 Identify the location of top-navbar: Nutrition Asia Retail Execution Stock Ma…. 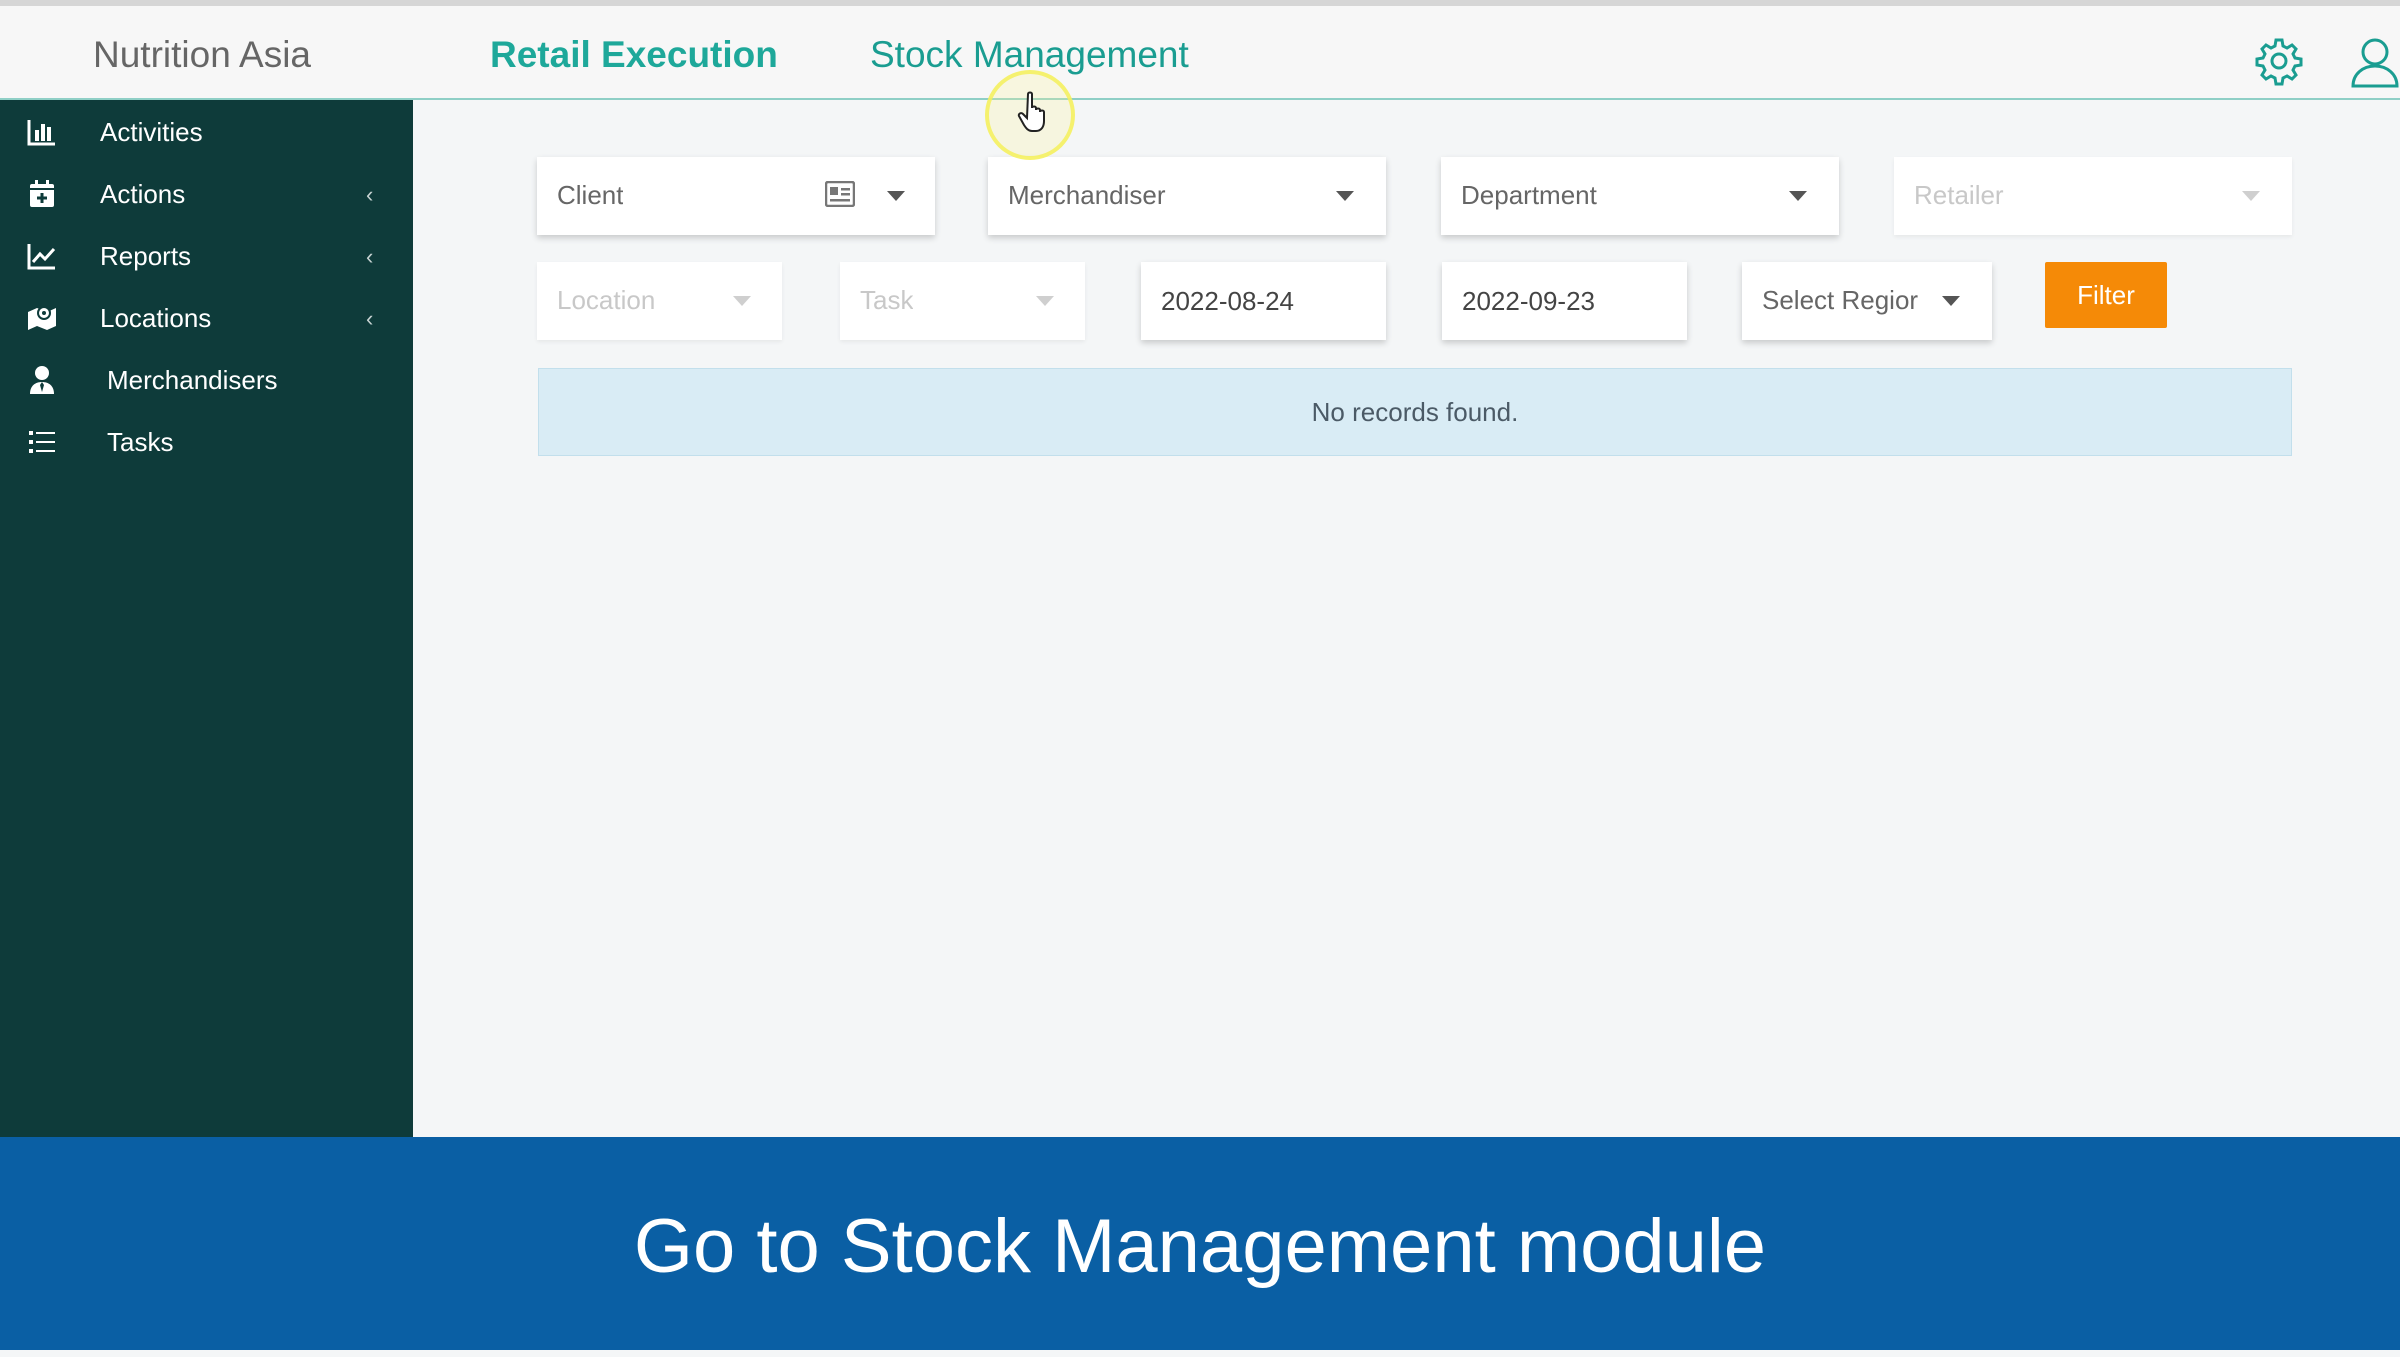
(1200, 50).